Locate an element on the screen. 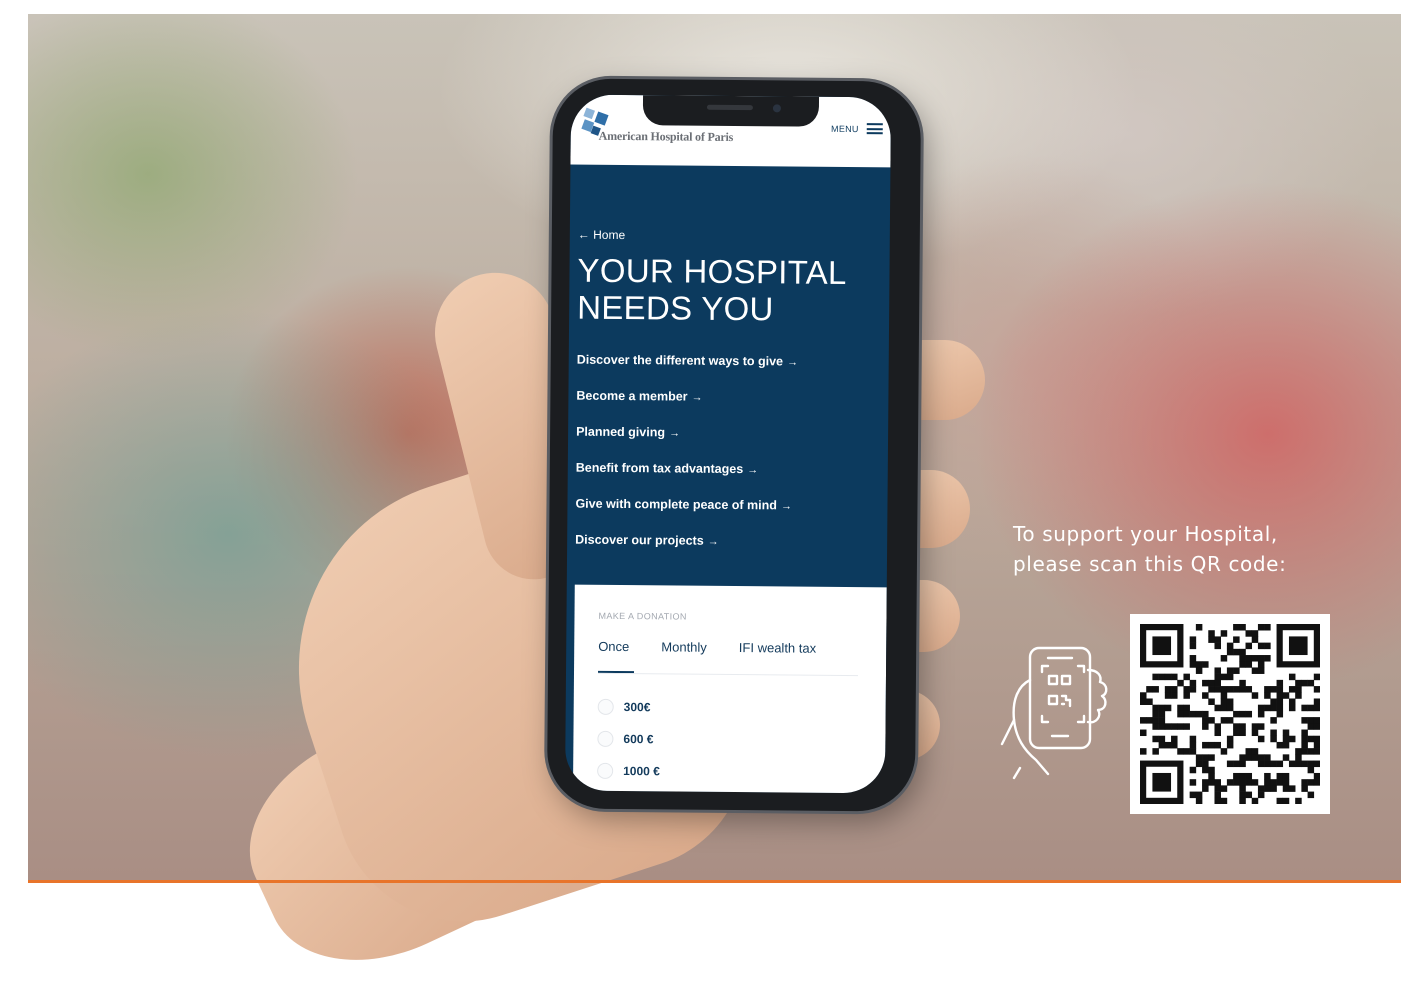  link-label: Discover the different ways to give is located at coordinates (680, 360).